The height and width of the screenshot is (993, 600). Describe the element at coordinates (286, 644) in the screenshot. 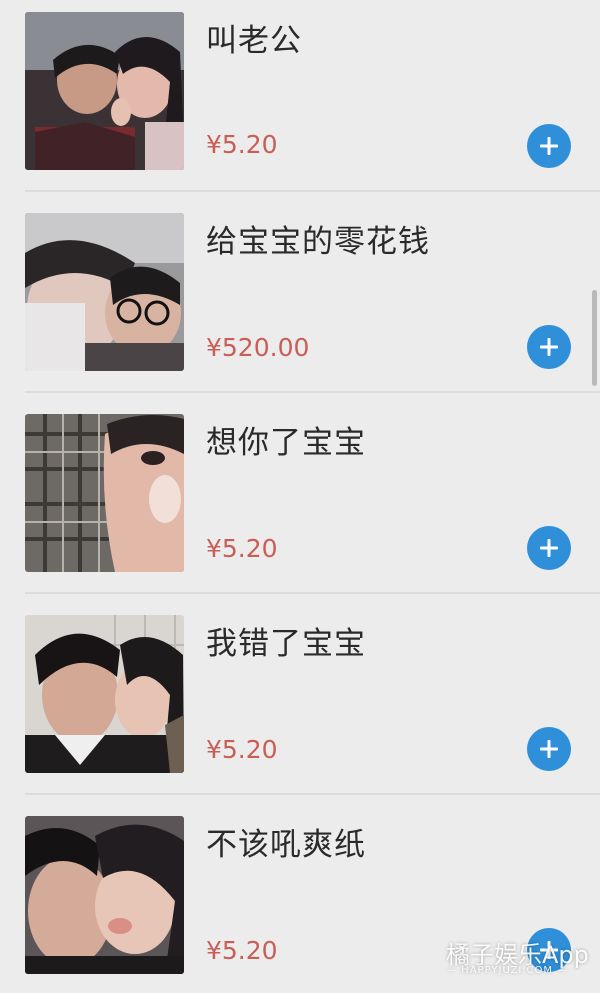

I see `item-title: 我错了宝宝` at that location.